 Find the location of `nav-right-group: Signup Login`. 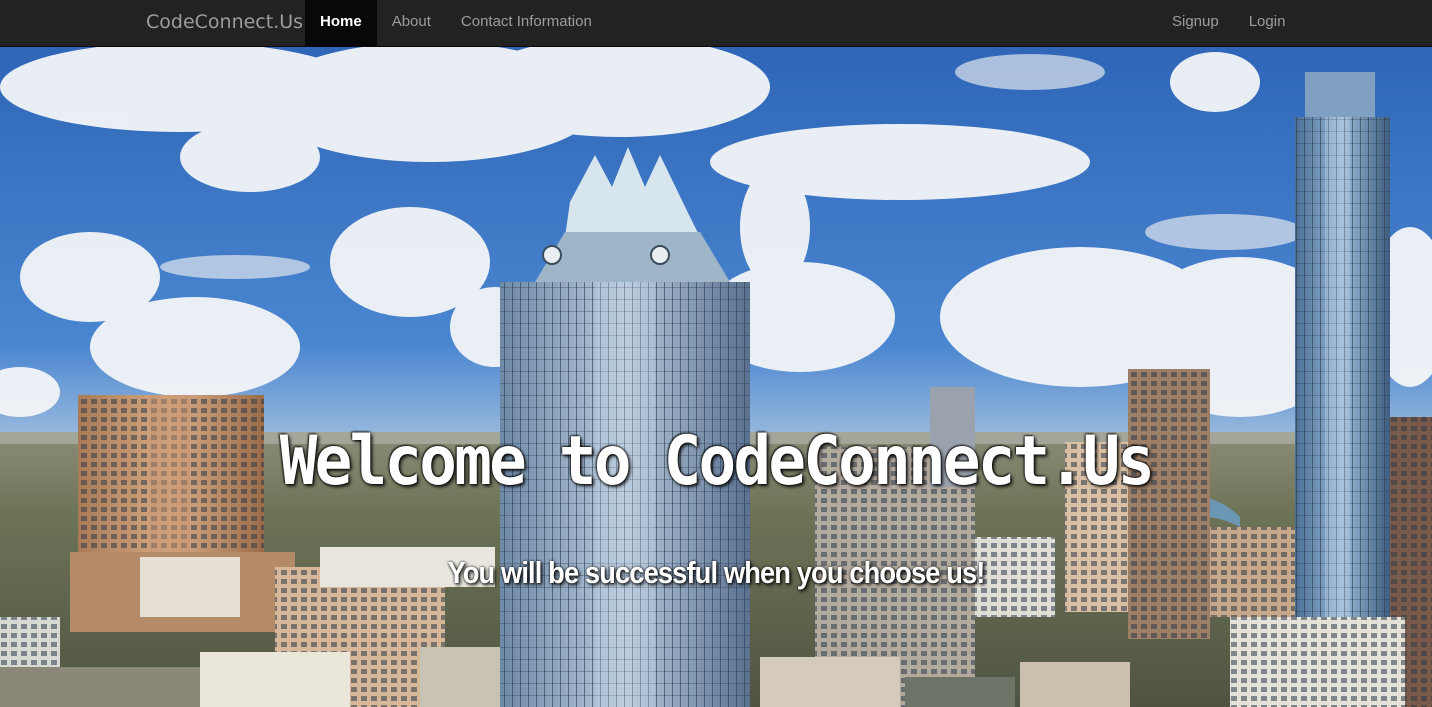

nav-right-group: Signup Login is located at coordinates (1228, 23).